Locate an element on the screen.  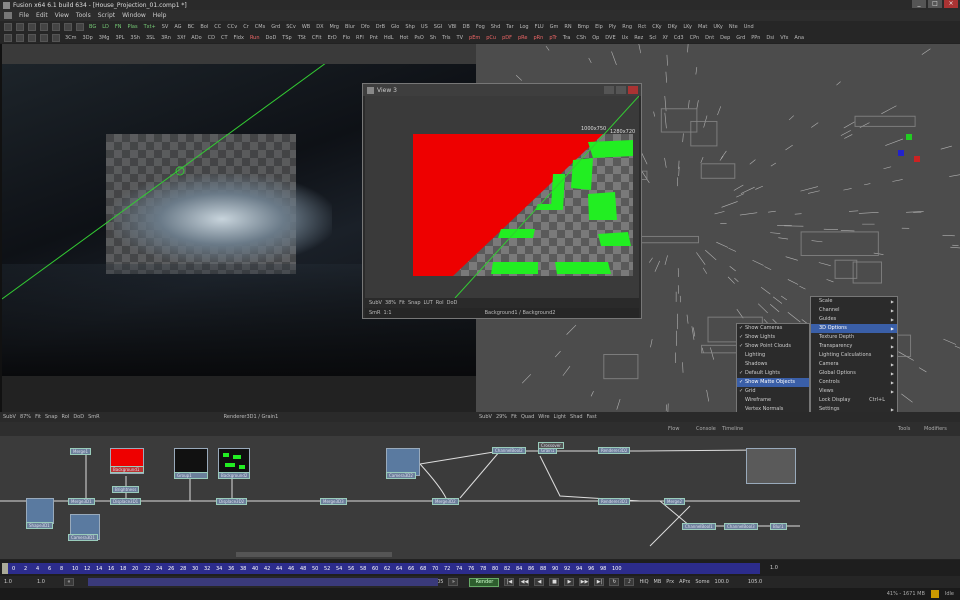
viewer-right-wire: Wire is located at coordinates (543, 417).